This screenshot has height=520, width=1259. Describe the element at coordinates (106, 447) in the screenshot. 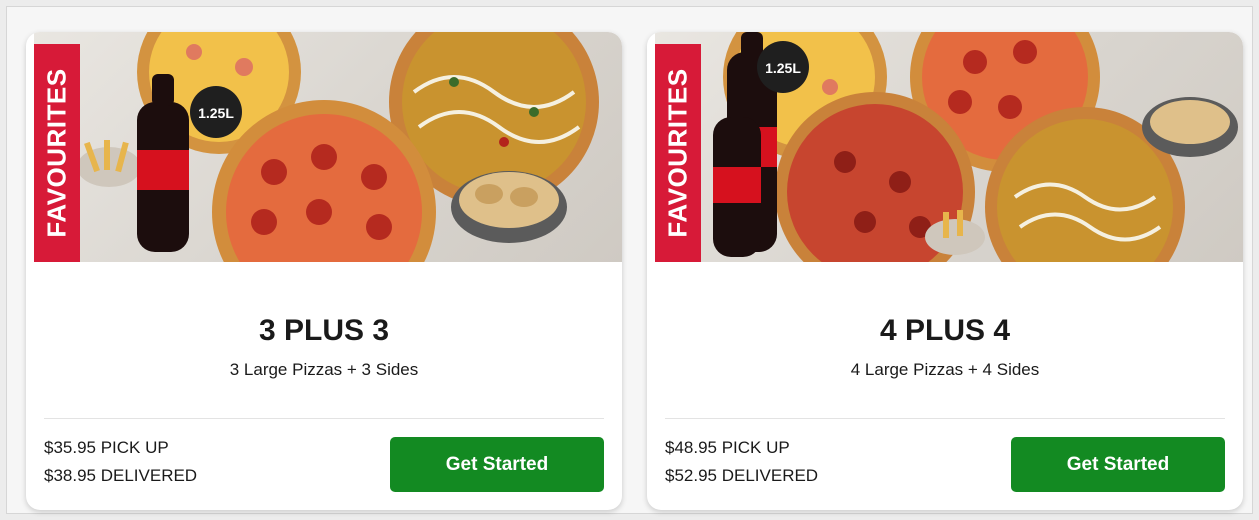

I see `pickup-price: $35.95 PICK UP` at that location.